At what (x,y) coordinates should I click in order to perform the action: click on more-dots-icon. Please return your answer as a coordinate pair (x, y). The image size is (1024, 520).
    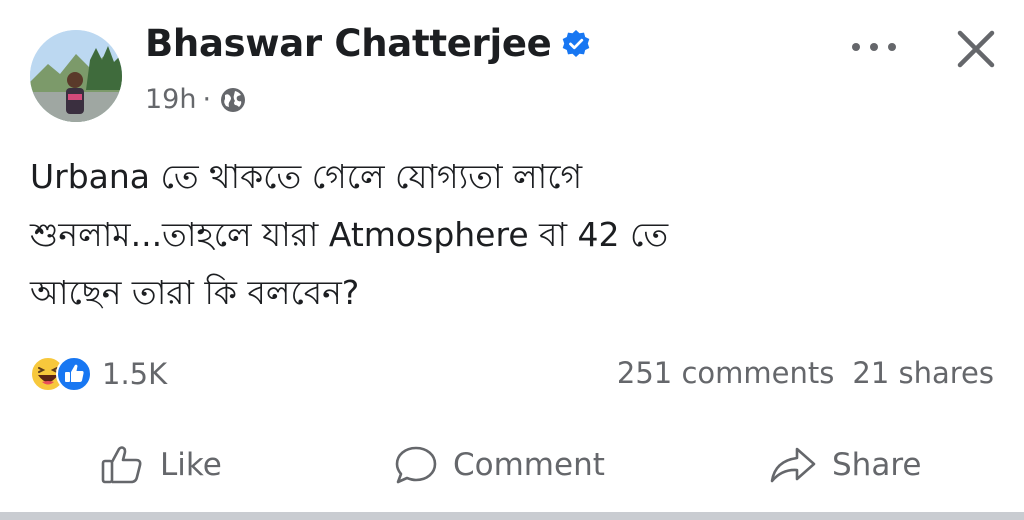
    Looking at the image, I should click on (874, 47).